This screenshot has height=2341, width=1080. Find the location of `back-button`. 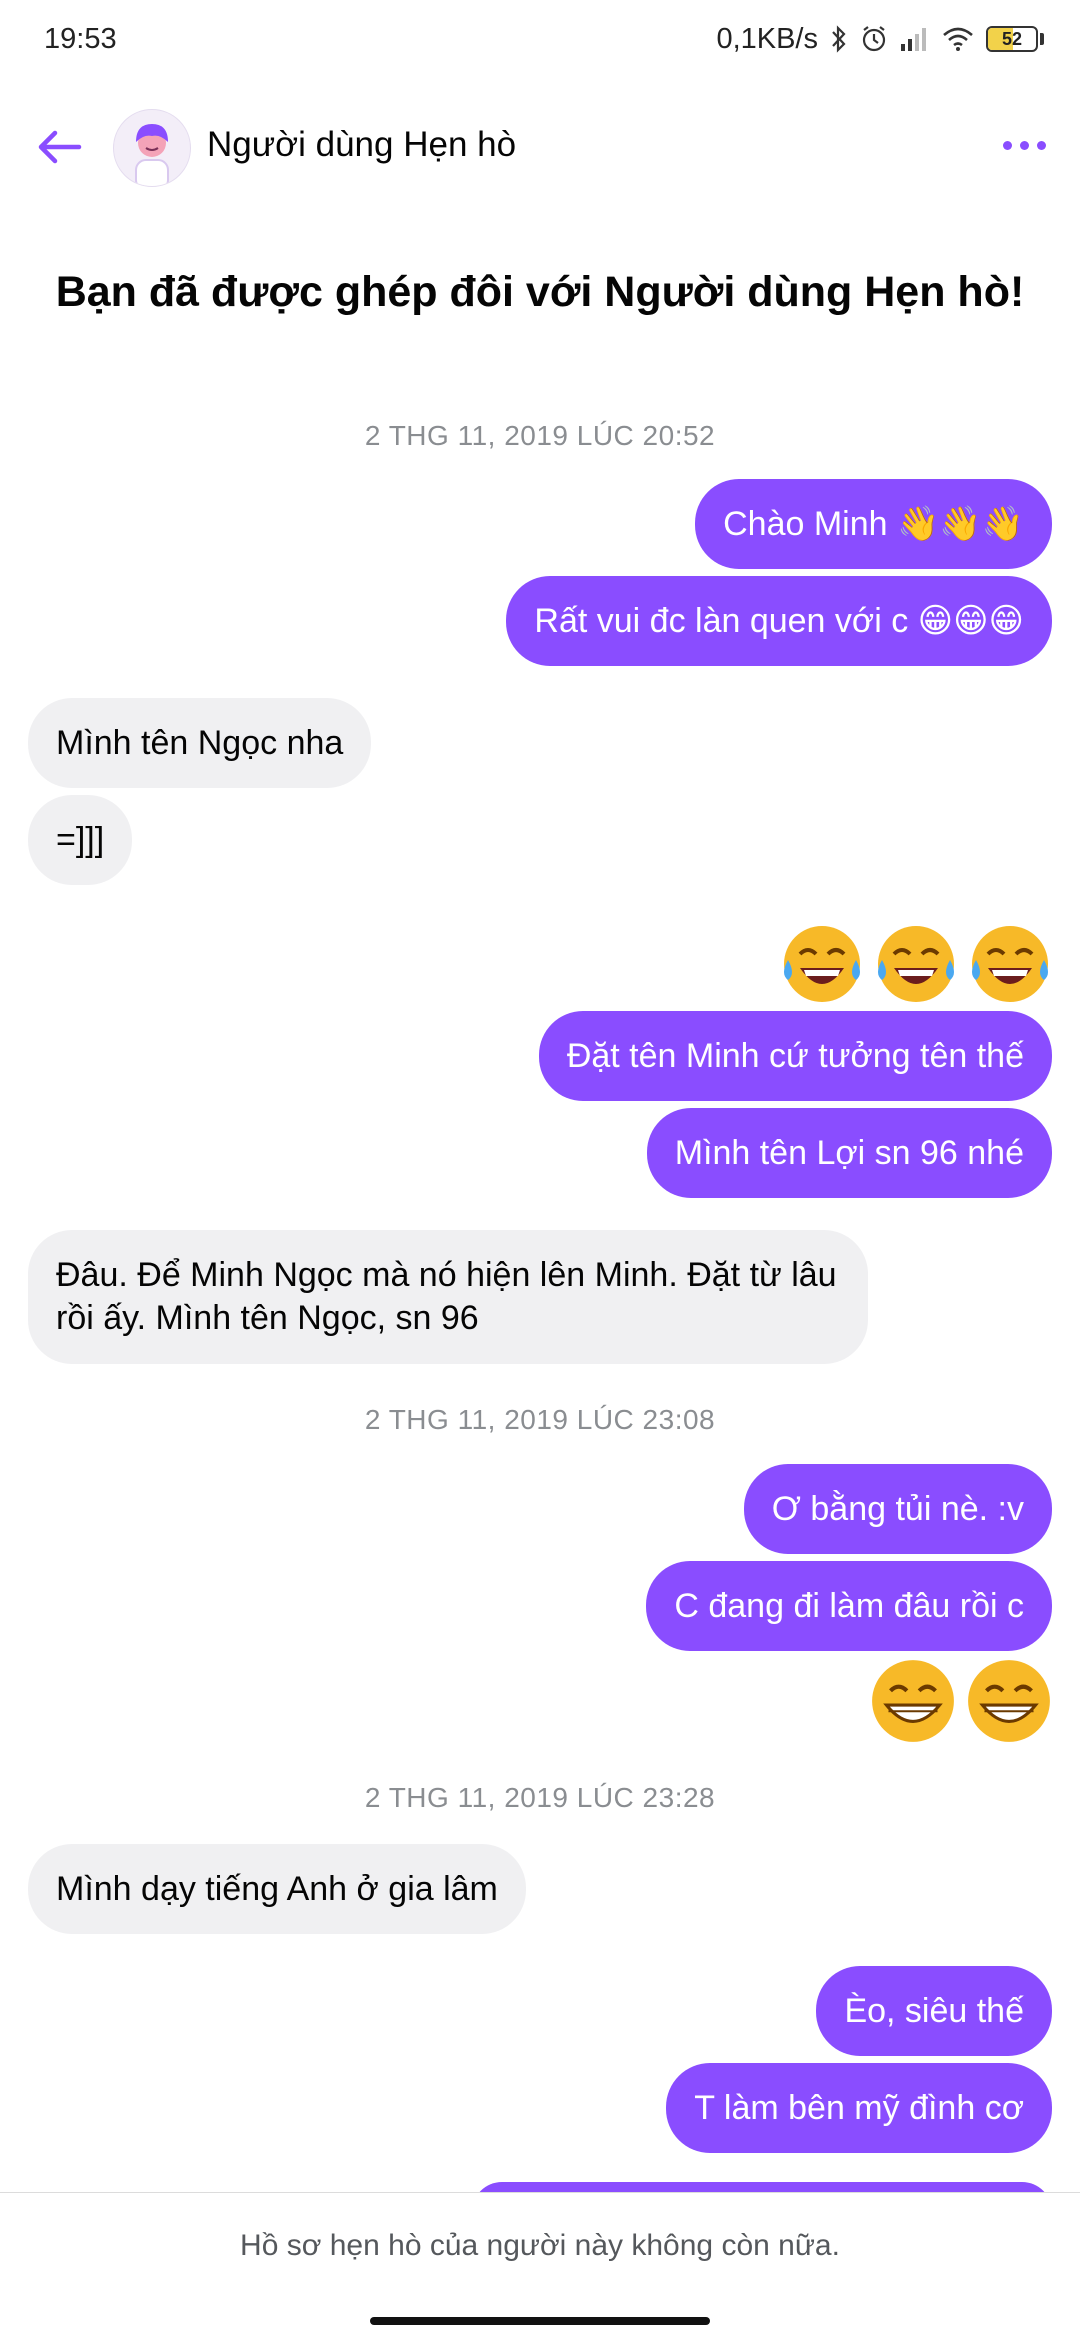

back-button is located at coordinates (60, 147).